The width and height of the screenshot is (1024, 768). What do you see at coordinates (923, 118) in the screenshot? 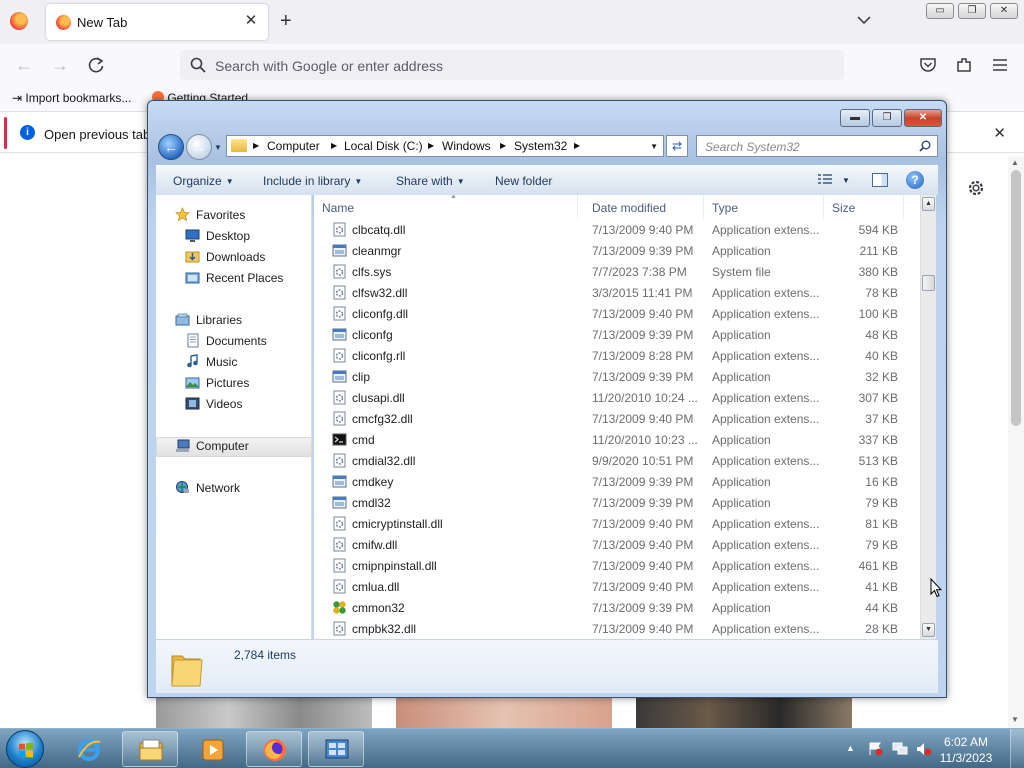
I see `explorer-close-button: ✕` at bounding box center [923, 118].